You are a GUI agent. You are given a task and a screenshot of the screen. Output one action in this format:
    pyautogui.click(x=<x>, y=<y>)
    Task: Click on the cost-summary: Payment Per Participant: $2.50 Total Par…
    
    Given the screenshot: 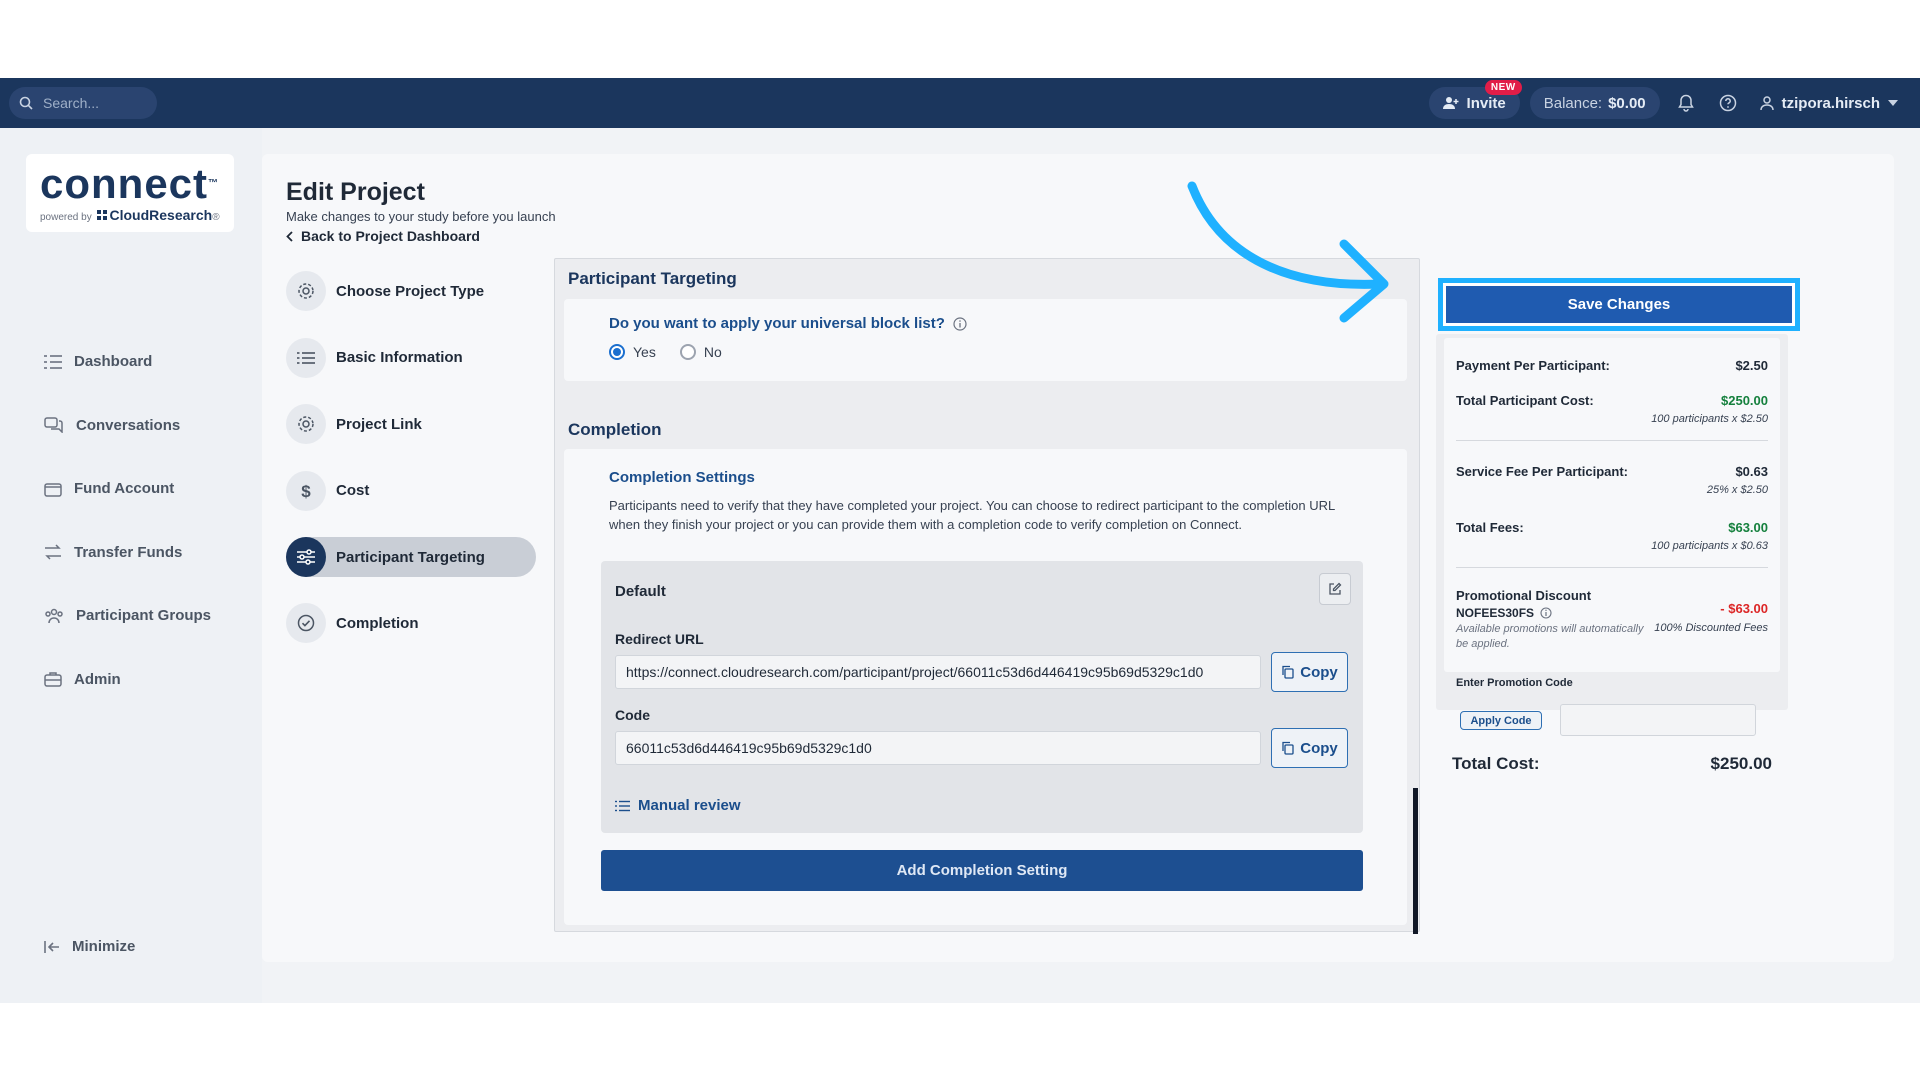 What is the action you would take?
    pyautogui.click(x=1612, y=553)
    